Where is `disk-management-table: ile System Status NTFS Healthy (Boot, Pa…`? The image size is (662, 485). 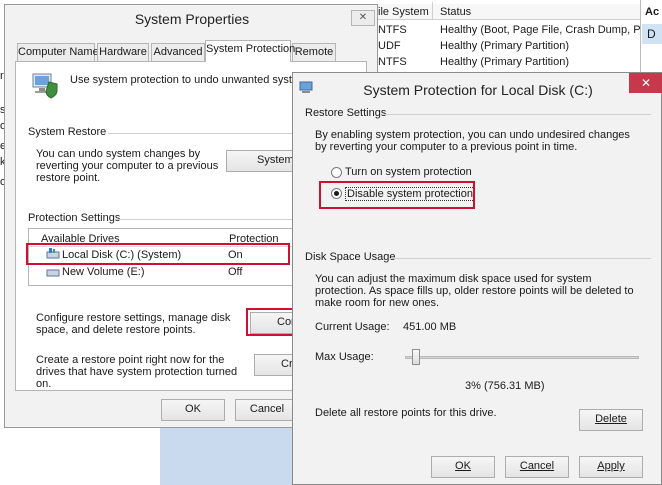
disk-management-table: ile System Status NTFS Healthy (Boot, Pa… is located at coordinates (517, 40).